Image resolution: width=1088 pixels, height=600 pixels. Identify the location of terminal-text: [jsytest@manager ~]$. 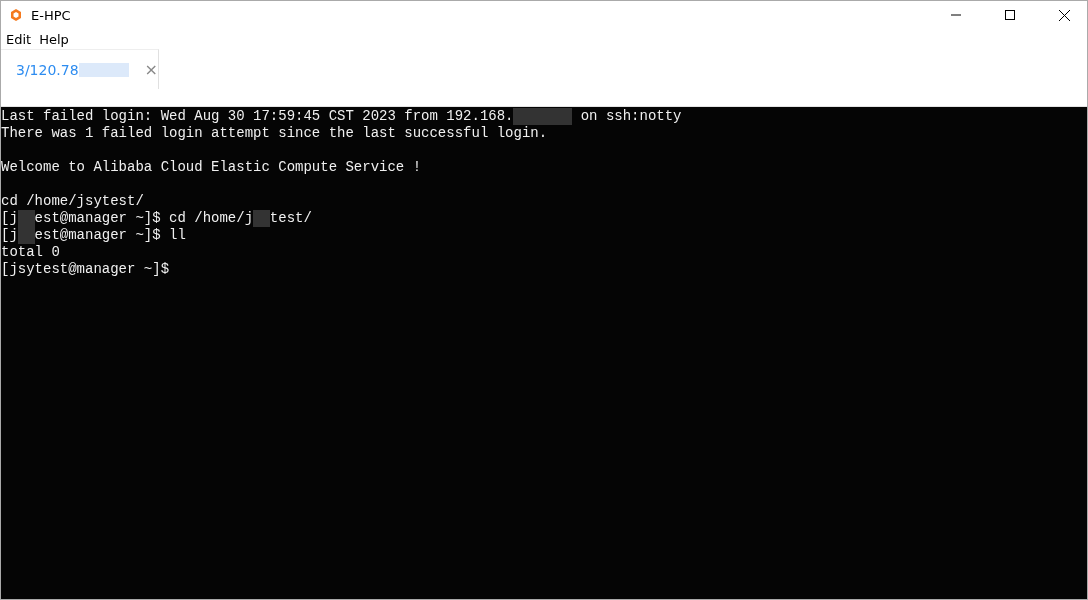
(85, 269).